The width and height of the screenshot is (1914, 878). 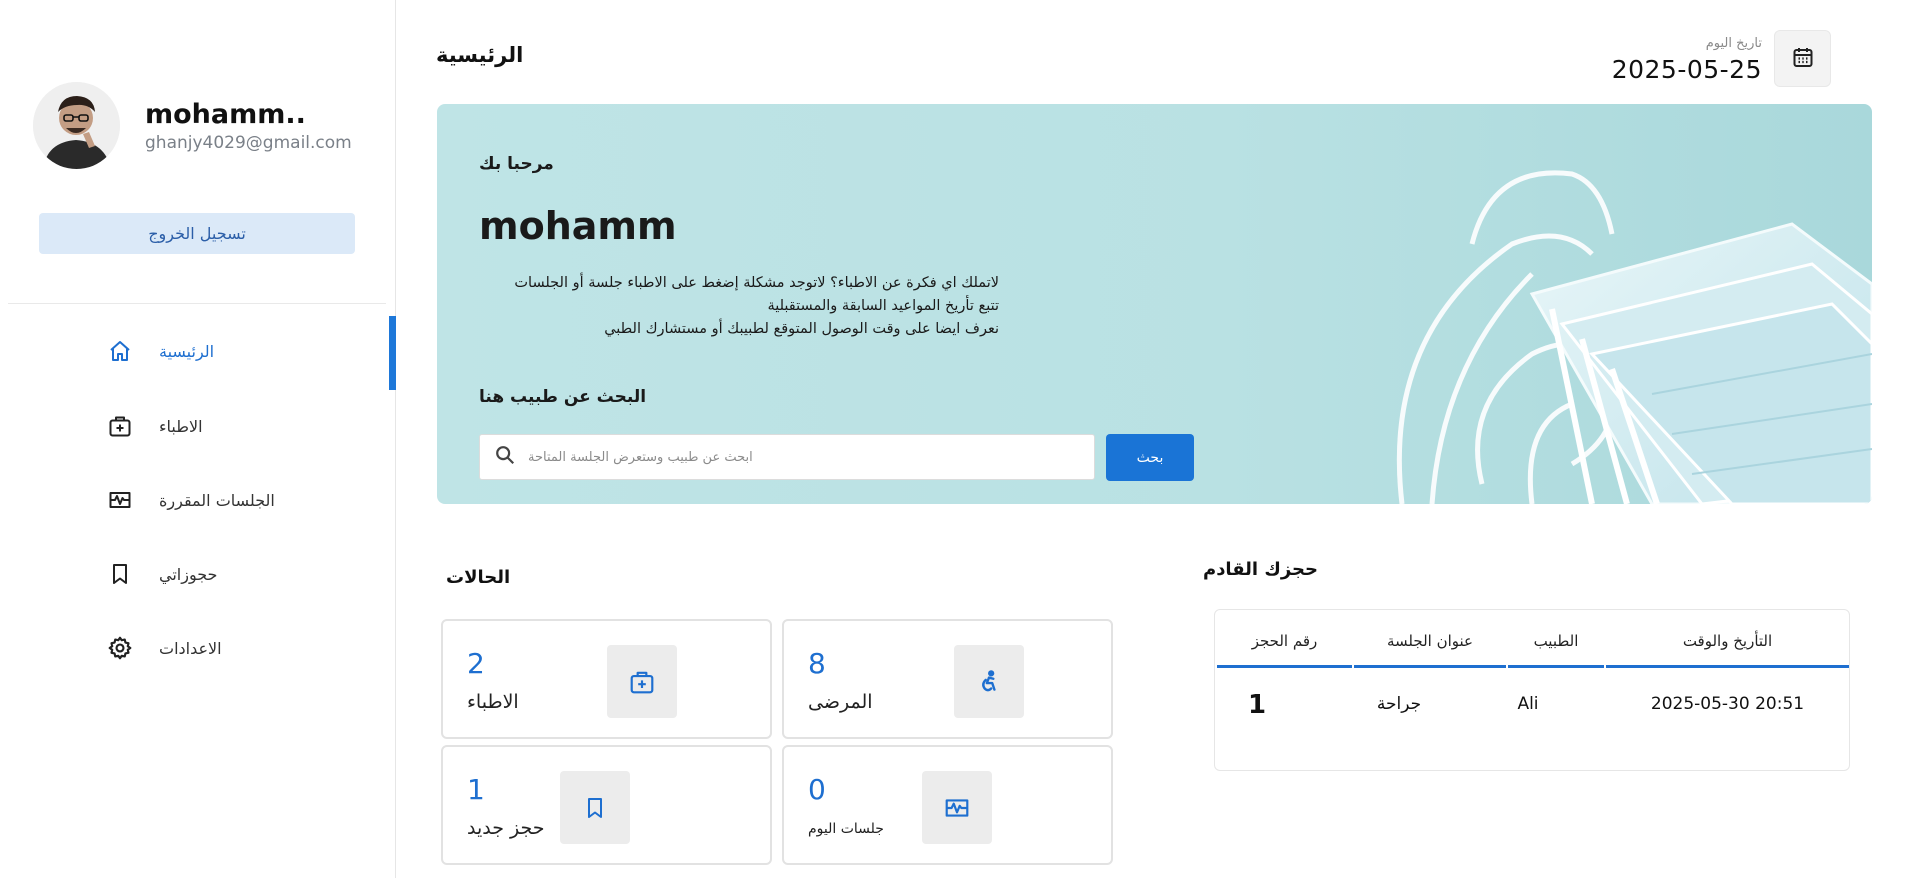 I want to click on column-header: رقم الحجز, so click(x=1284, y=645).